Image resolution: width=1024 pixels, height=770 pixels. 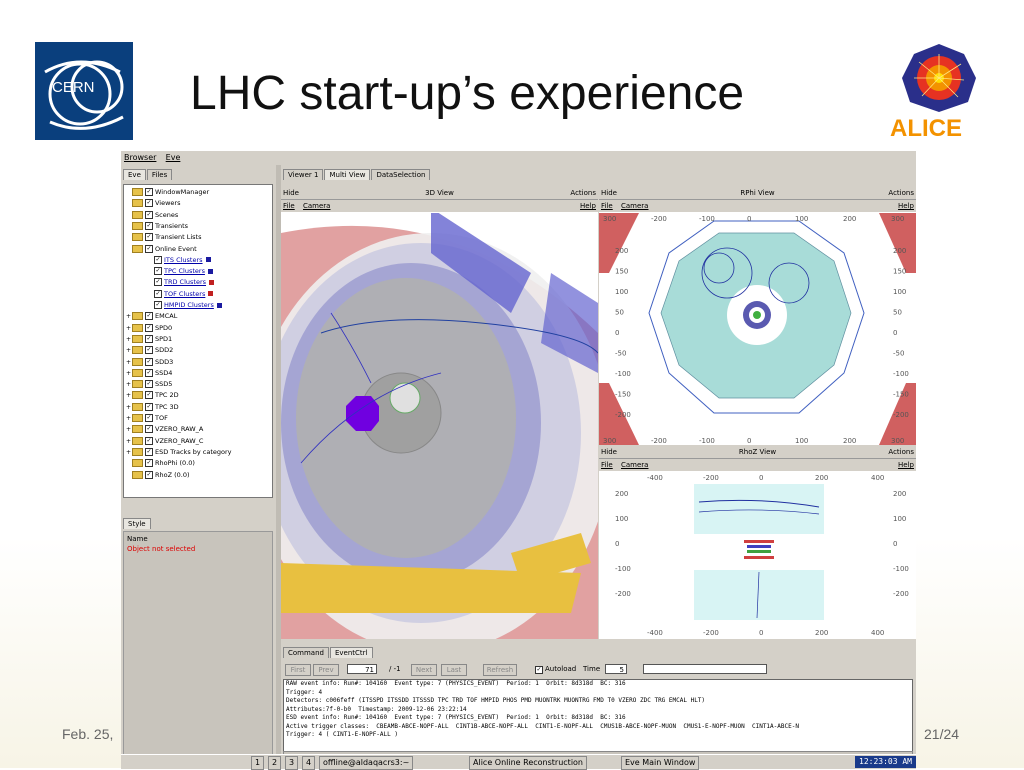 What do you see at coordinates (607, 206) in the screenshot?
I see `view-rphi-menu-file: File` at bounding box center [607, 206].